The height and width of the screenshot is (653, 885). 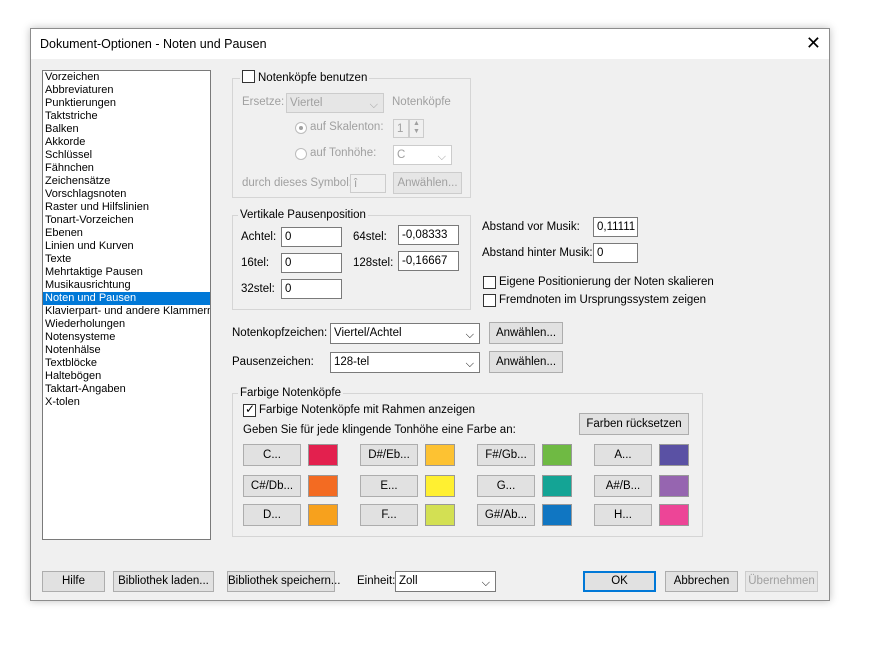 I want to click on list-item: X-tolen, so click(x=126, y=402).